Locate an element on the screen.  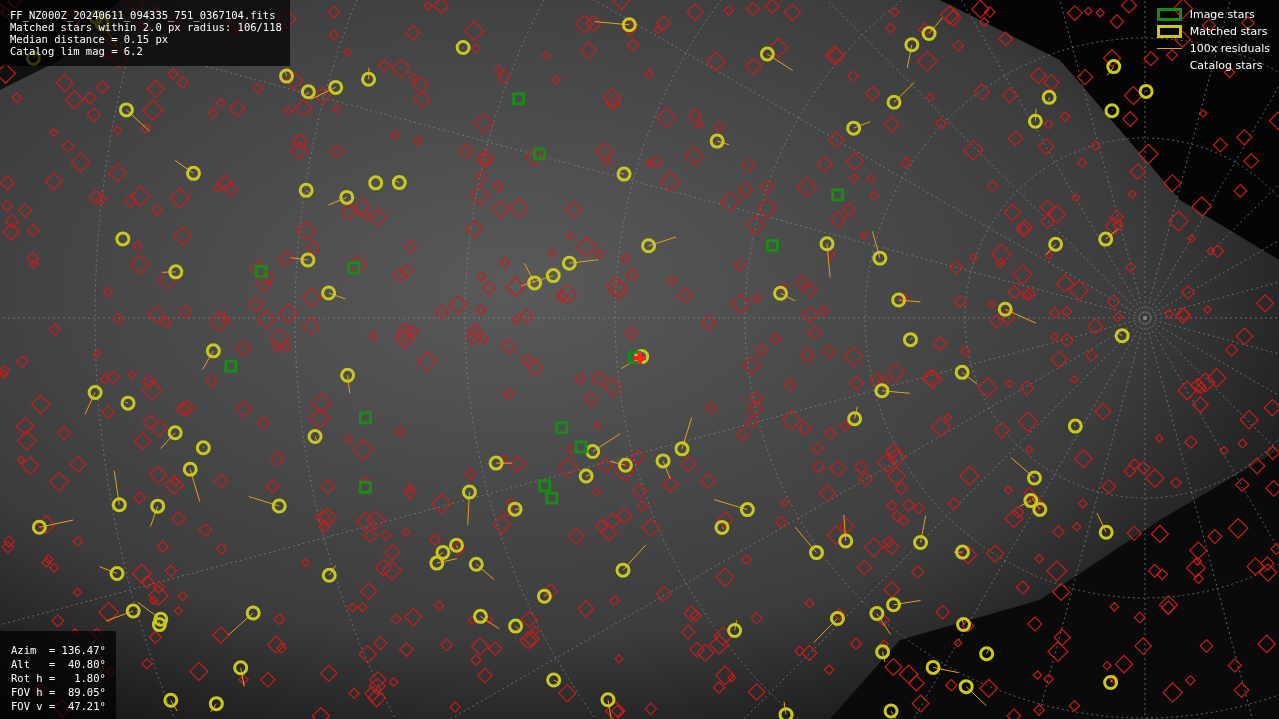
info-text: FOV h = 89.05° is located at coordinates (58, 692).